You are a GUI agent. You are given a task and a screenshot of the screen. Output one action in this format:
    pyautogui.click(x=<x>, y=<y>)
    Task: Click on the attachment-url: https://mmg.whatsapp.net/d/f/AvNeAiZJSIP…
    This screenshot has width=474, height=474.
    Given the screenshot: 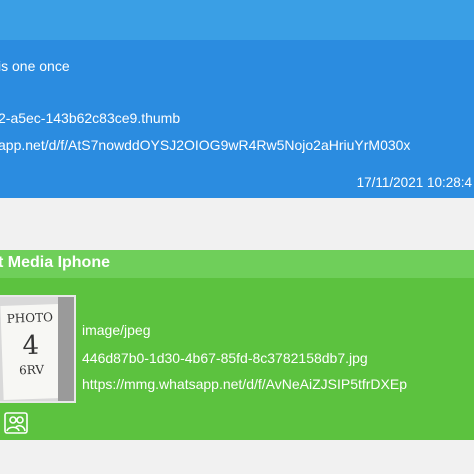 What is the action you would take?
    pyautogui.click(x=244, y=384)
    